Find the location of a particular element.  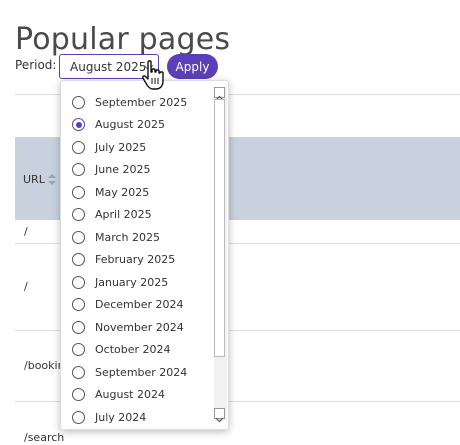

period-label: Period: is located at coordinates (36, 65).